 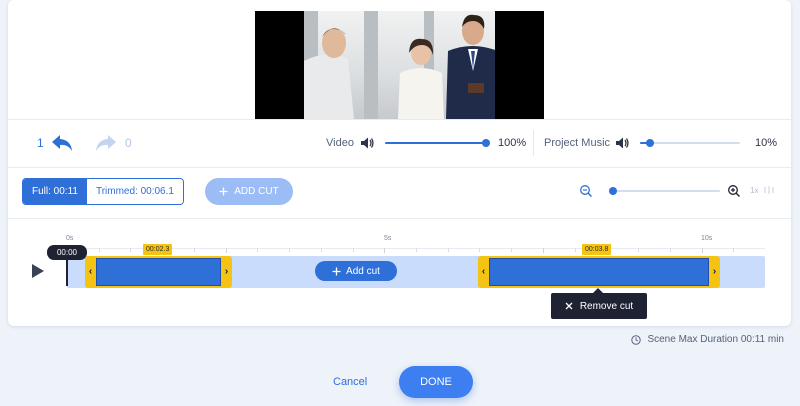 I want to click on playhead-time: 00:00, so click(x=67, y=252).